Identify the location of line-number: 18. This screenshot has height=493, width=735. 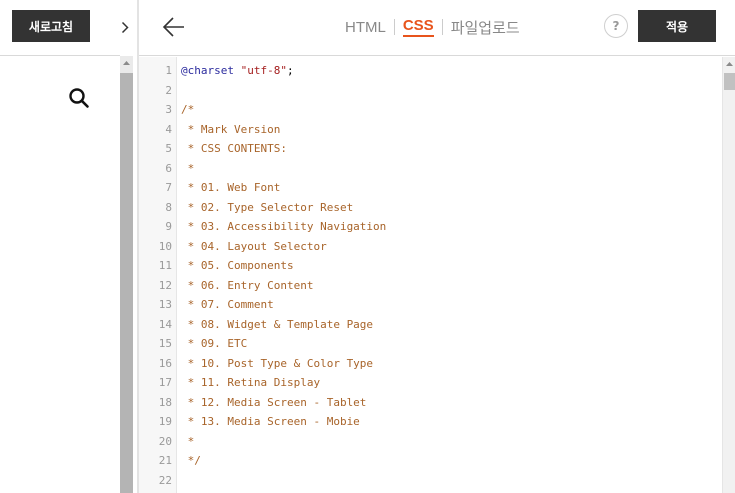
(165, 402).